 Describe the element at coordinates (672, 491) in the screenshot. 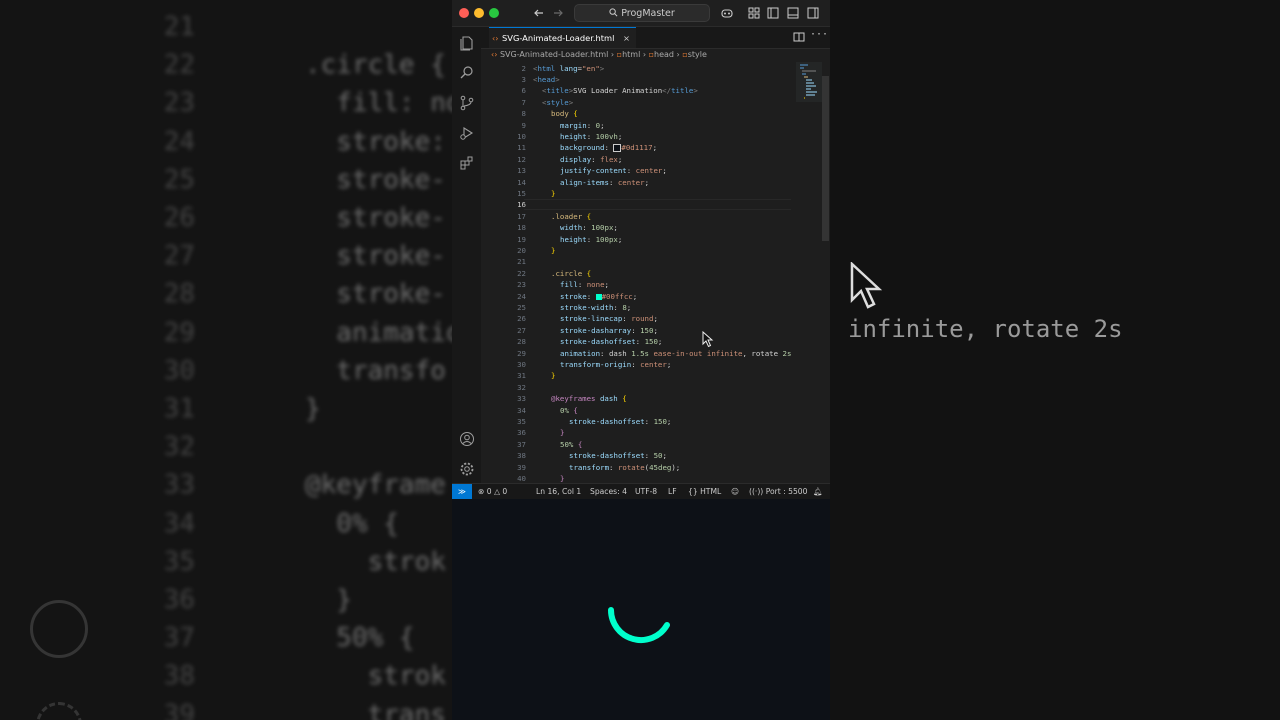

I see `end-of-line: LF` at that location.